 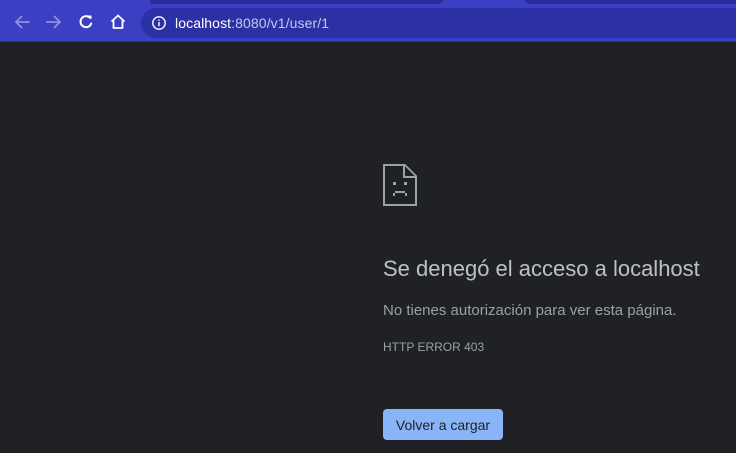 I want to click on arrow-right-icon, so click(x=53, y=22).